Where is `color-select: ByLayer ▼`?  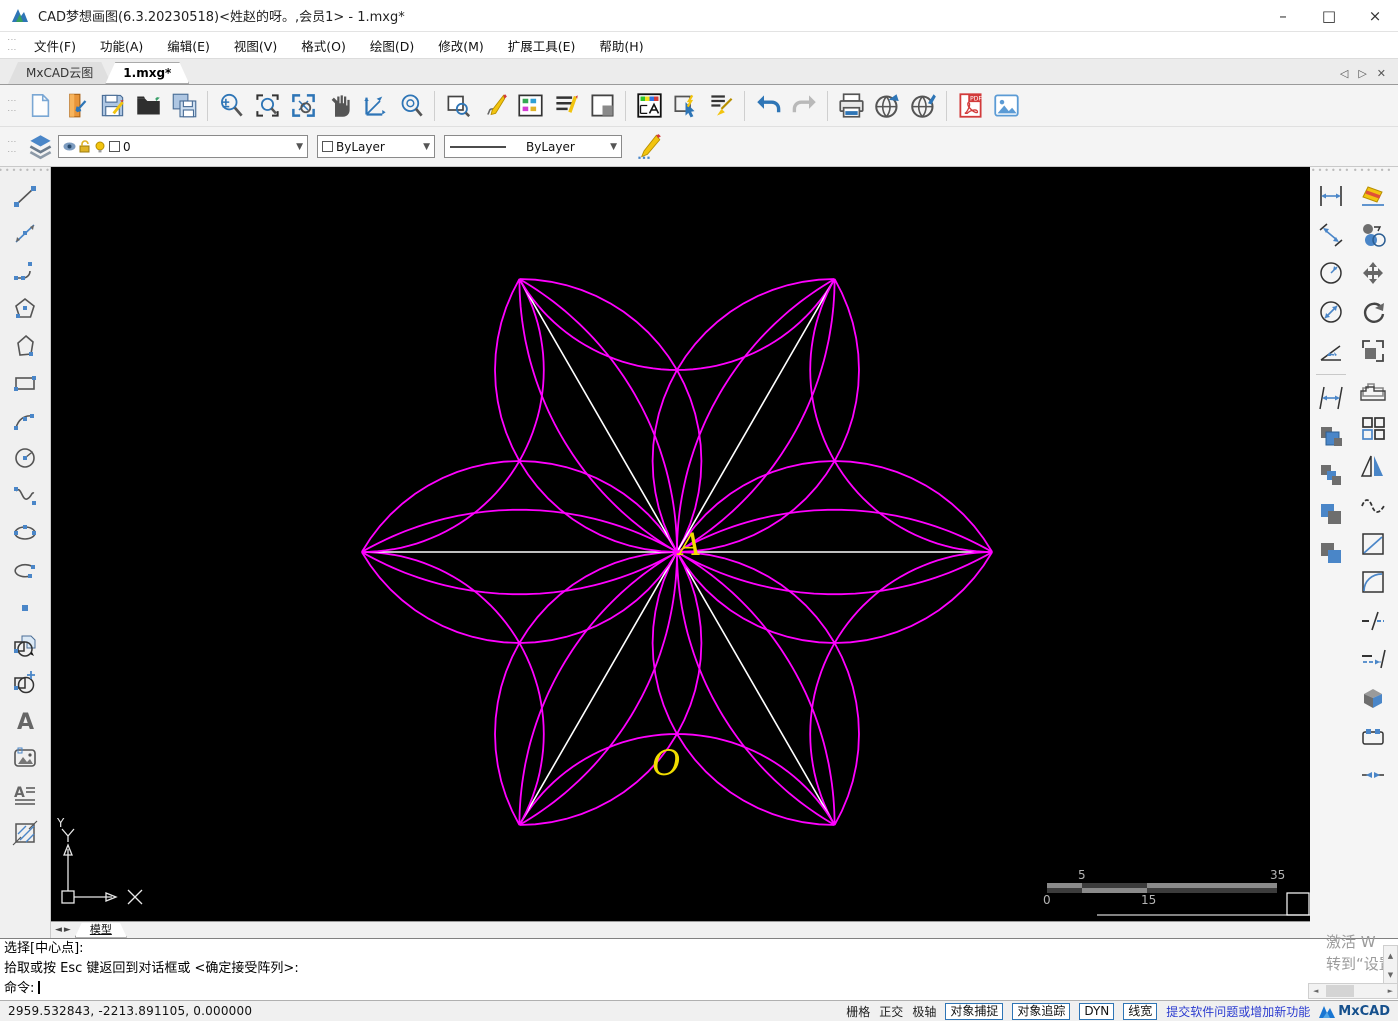 color-select: ByLayer ▼ is located at coordinates (376, 146).